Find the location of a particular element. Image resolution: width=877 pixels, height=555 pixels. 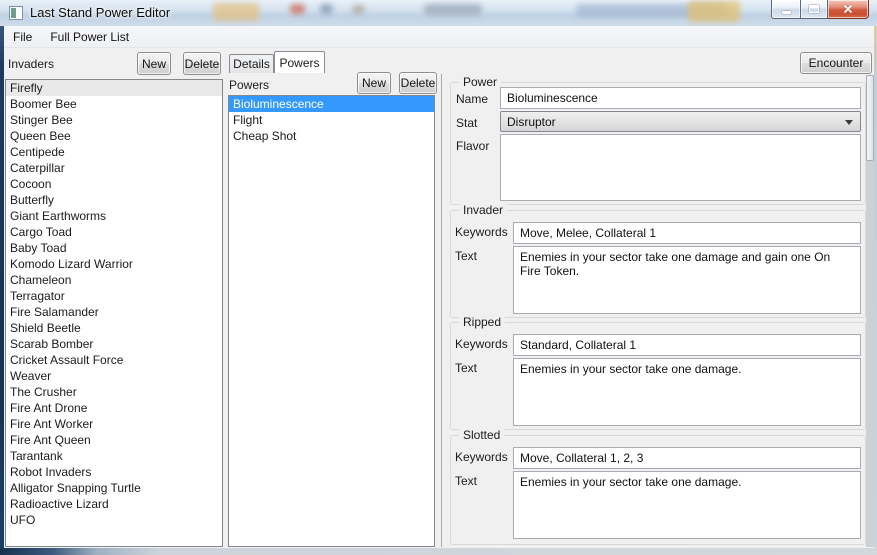

app-icon is located at coordinates (16, 13).